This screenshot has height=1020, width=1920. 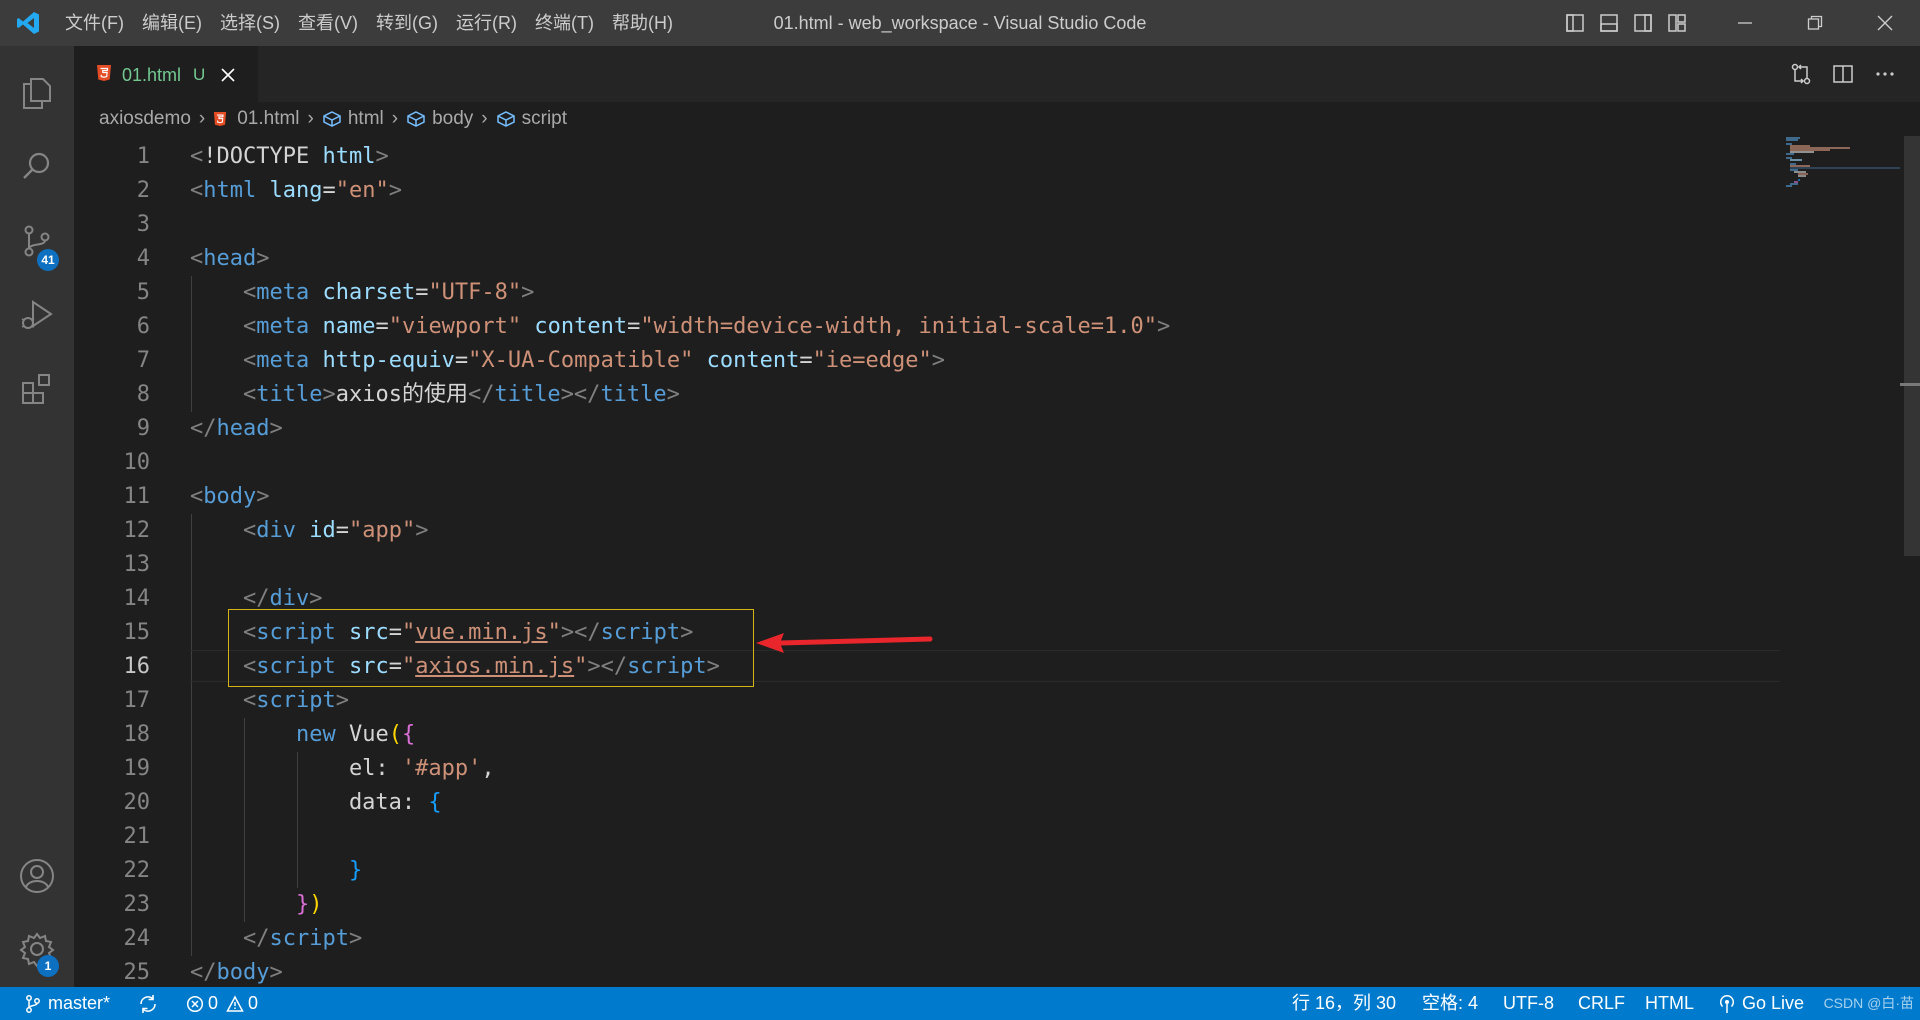 What do you see at coordinates (924, 871) in the screenshot?
I see `code-line: 22 }` at bounding box center [924, 871].